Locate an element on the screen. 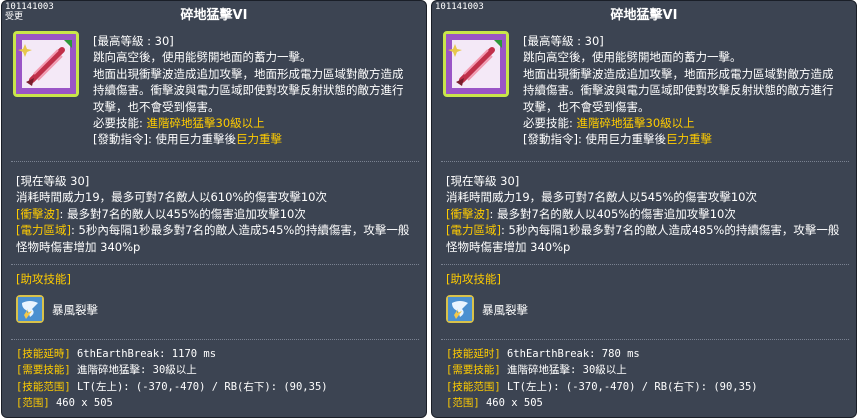 The image size is (860, 420). meta-delay-value: 6thEarthBreak: 1170 ms is located at coordinates (143, 354).